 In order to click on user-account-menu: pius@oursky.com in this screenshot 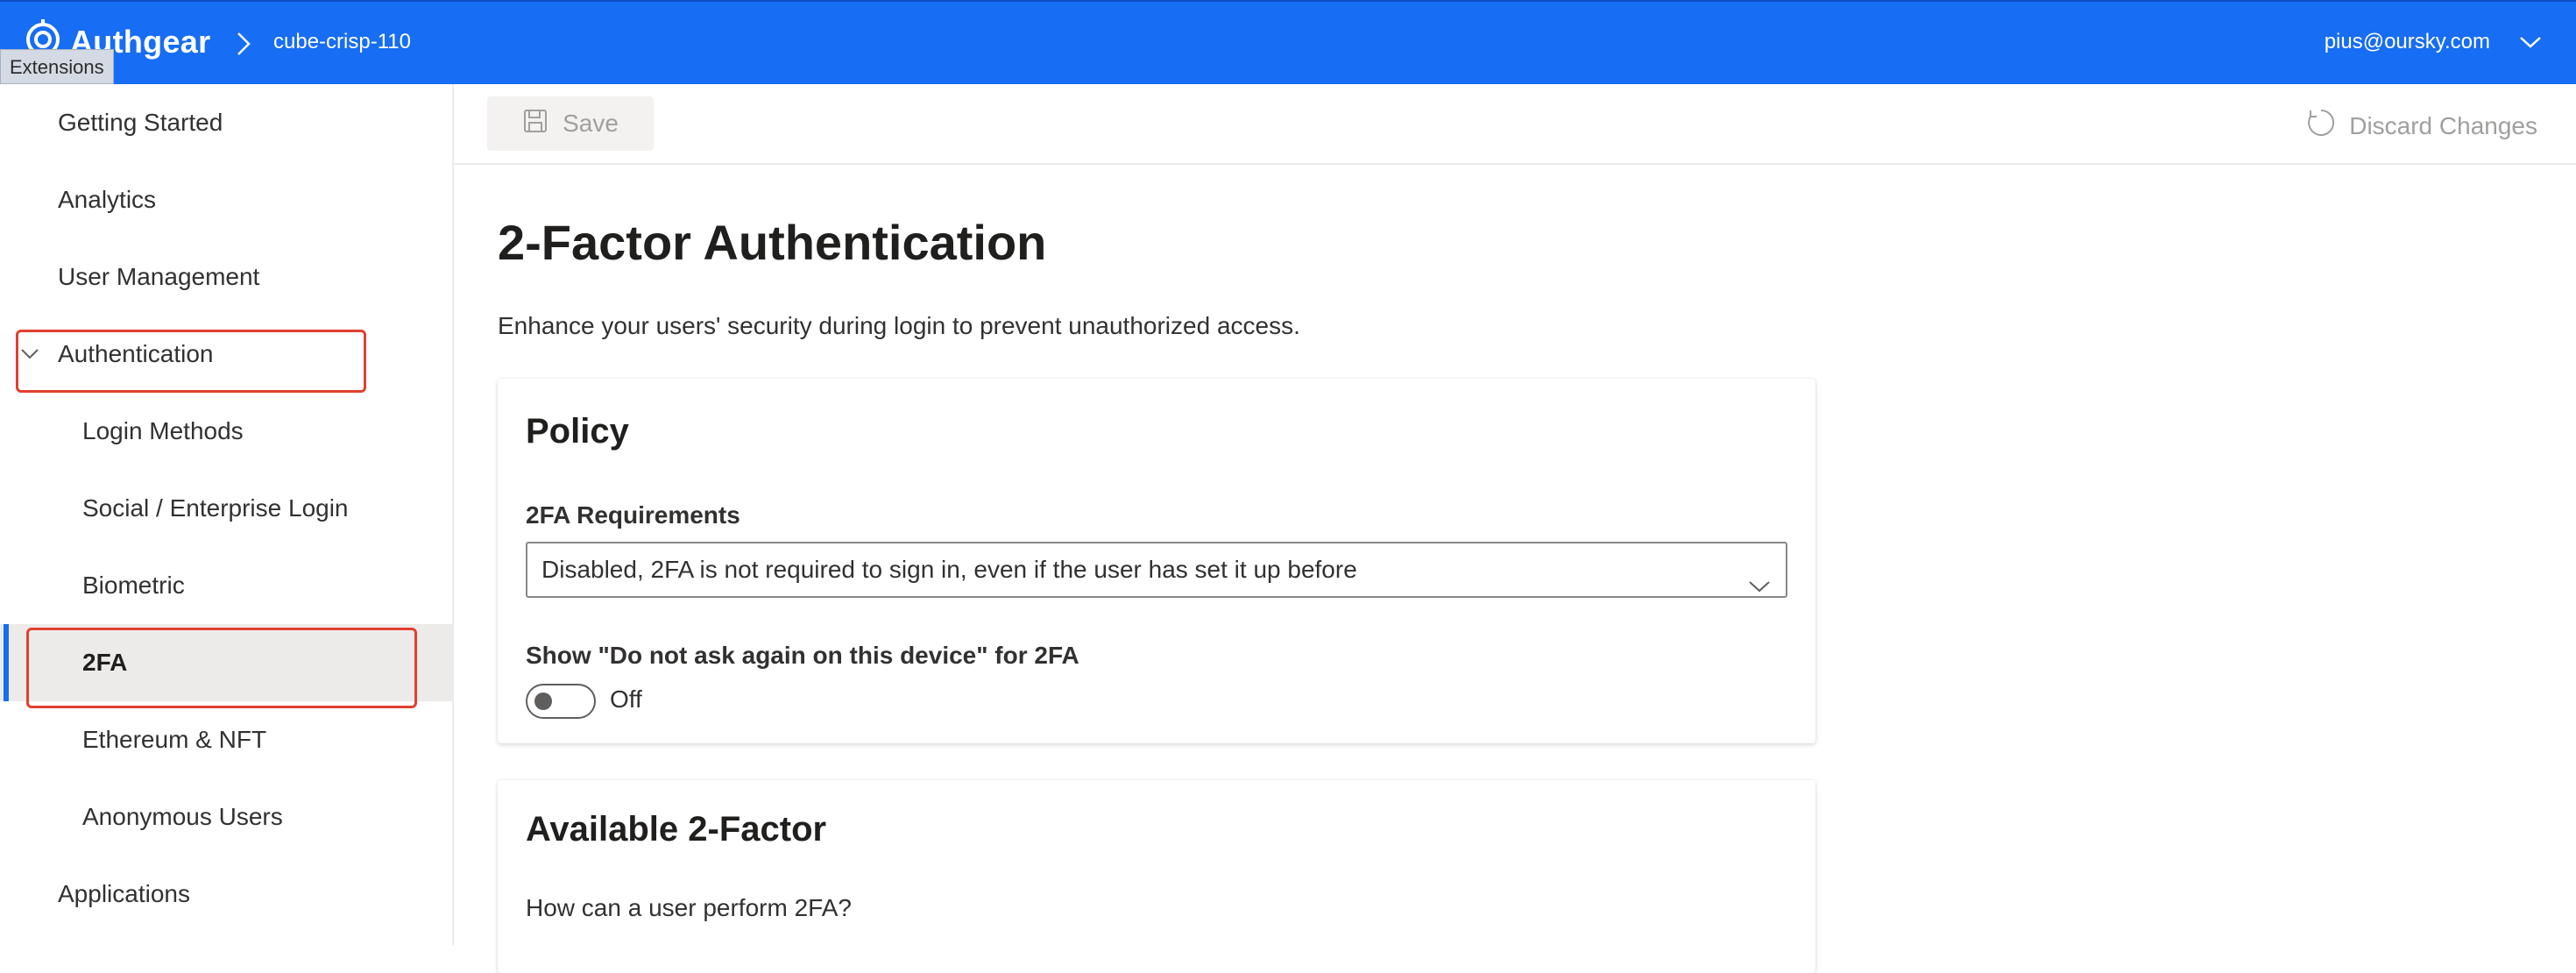, I will do `click(2407, 42)`.